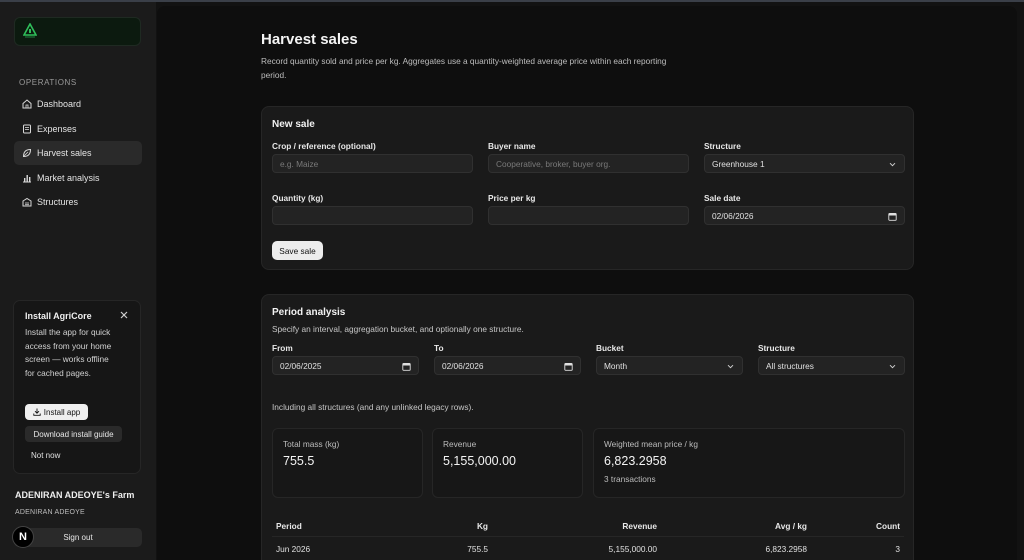  Describe the element at coordinates (722, 146) in the screenshot. I see `structure-label: Structure` at that location.